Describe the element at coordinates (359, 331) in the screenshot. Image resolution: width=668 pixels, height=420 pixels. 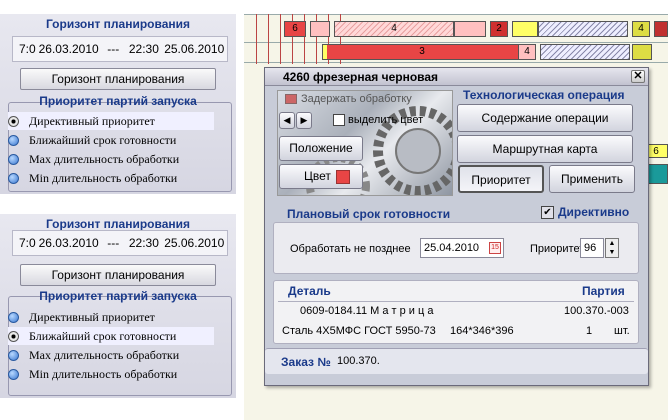
I see `material: Сталь 4Х5МФС ГОСТ 5950-73` at that location.